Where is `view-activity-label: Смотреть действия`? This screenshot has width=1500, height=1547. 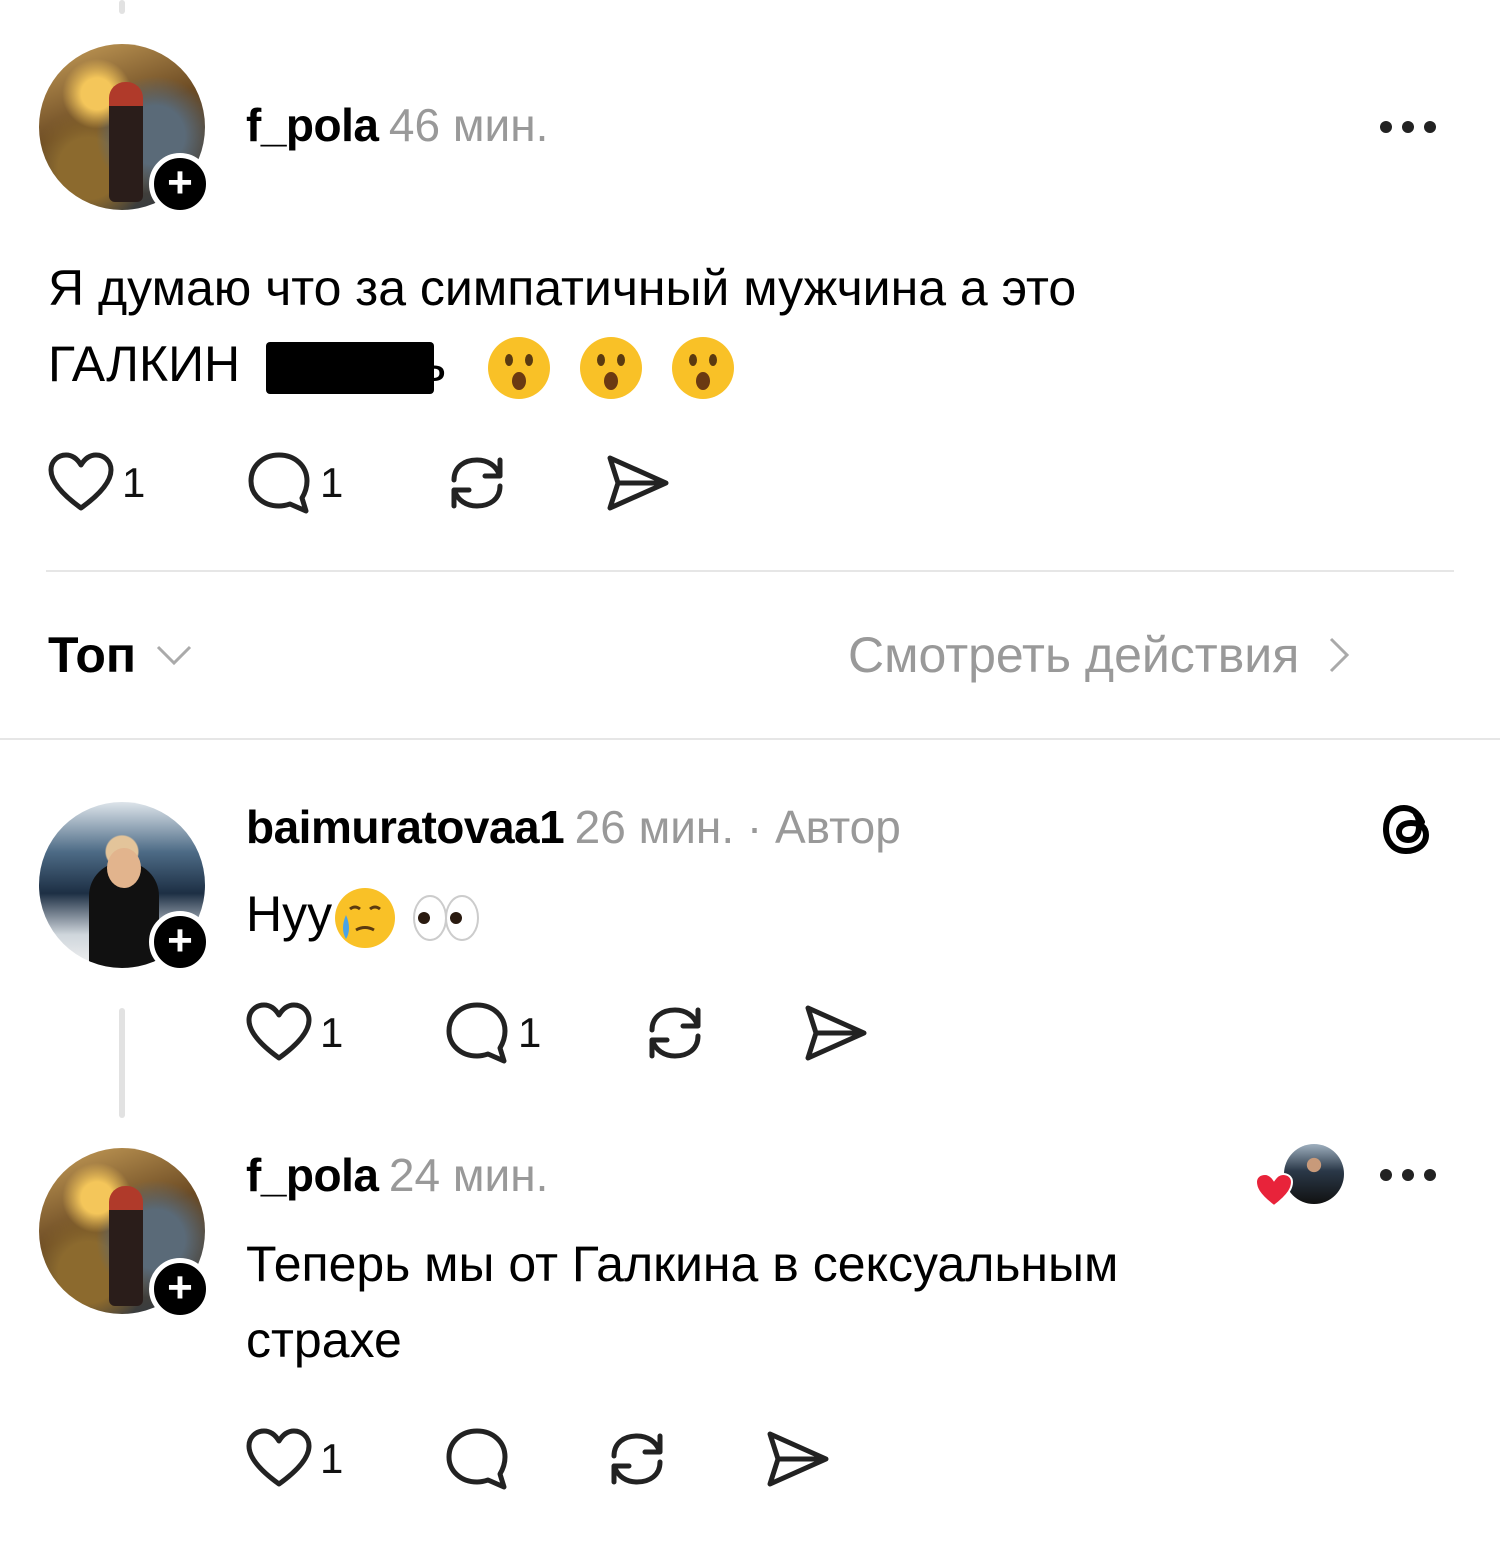
view-activity-label: Смотреть действия is located at coordinates (1074, 655).